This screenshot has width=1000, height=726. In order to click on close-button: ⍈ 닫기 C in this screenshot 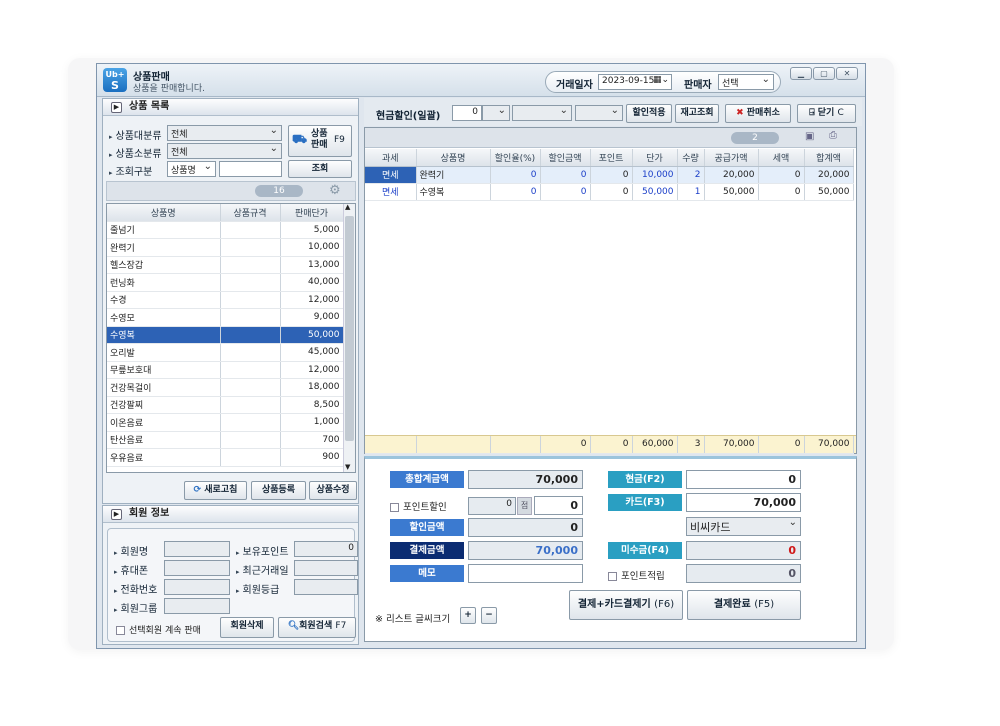, I will do `click(826, 113)`.